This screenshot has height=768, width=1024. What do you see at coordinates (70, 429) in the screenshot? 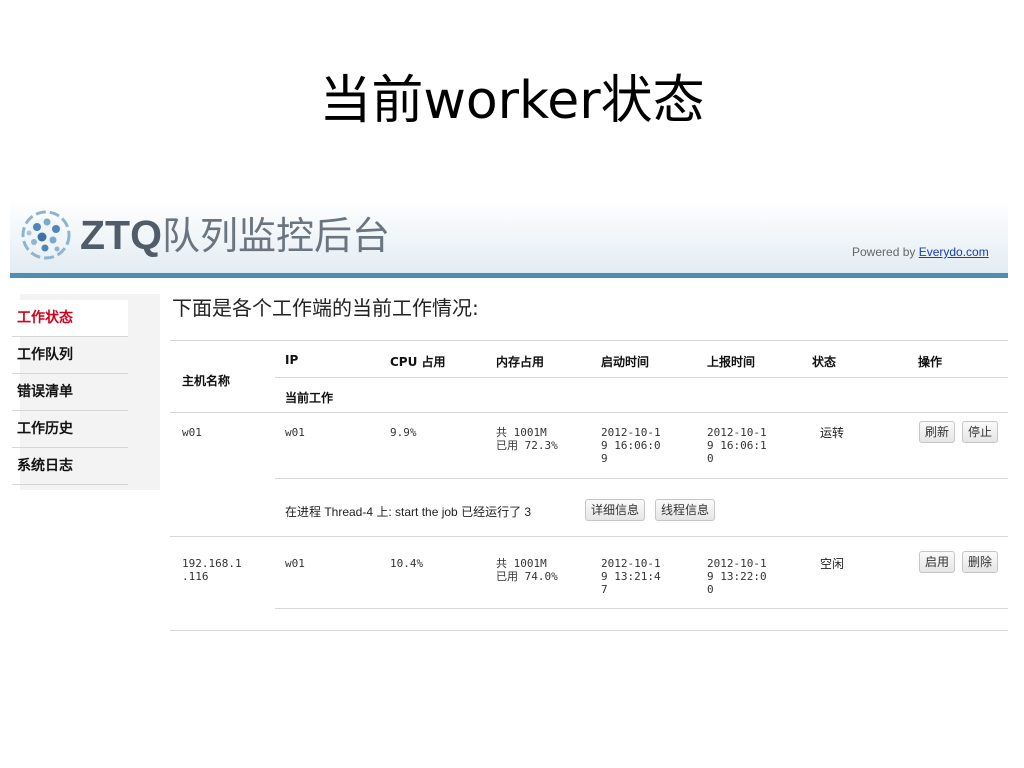
I see `sidebar-item-work-history: 工作历史` at bounding box center [70, 429].